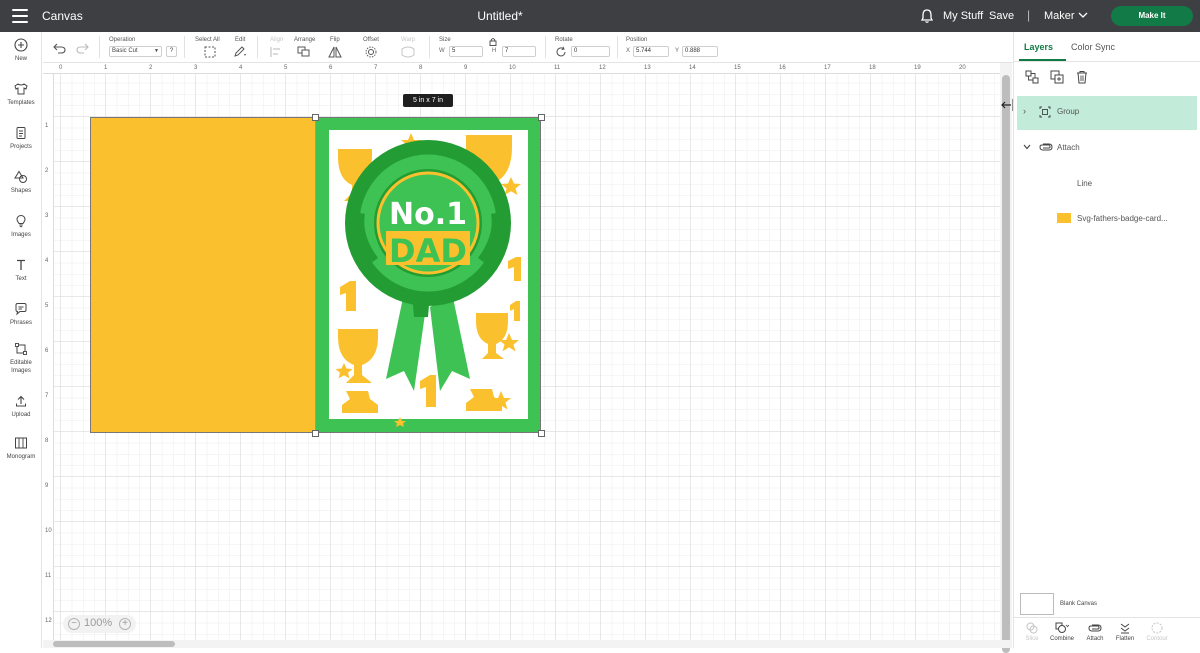 Image resolution: width=1200 pixels, height=653 pixels. I want to click on undo-icon, so click(59, 48).